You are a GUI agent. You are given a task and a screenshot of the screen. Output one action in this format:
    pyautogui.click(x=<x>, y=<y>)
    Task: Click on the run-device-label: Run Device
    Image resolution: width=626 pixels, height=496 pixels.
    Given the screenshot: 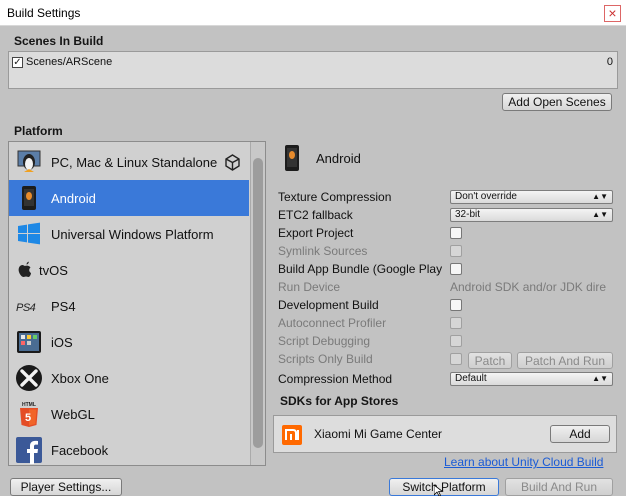 What is the action you would take?
    pyautogui.click(x=309, y=287)
    